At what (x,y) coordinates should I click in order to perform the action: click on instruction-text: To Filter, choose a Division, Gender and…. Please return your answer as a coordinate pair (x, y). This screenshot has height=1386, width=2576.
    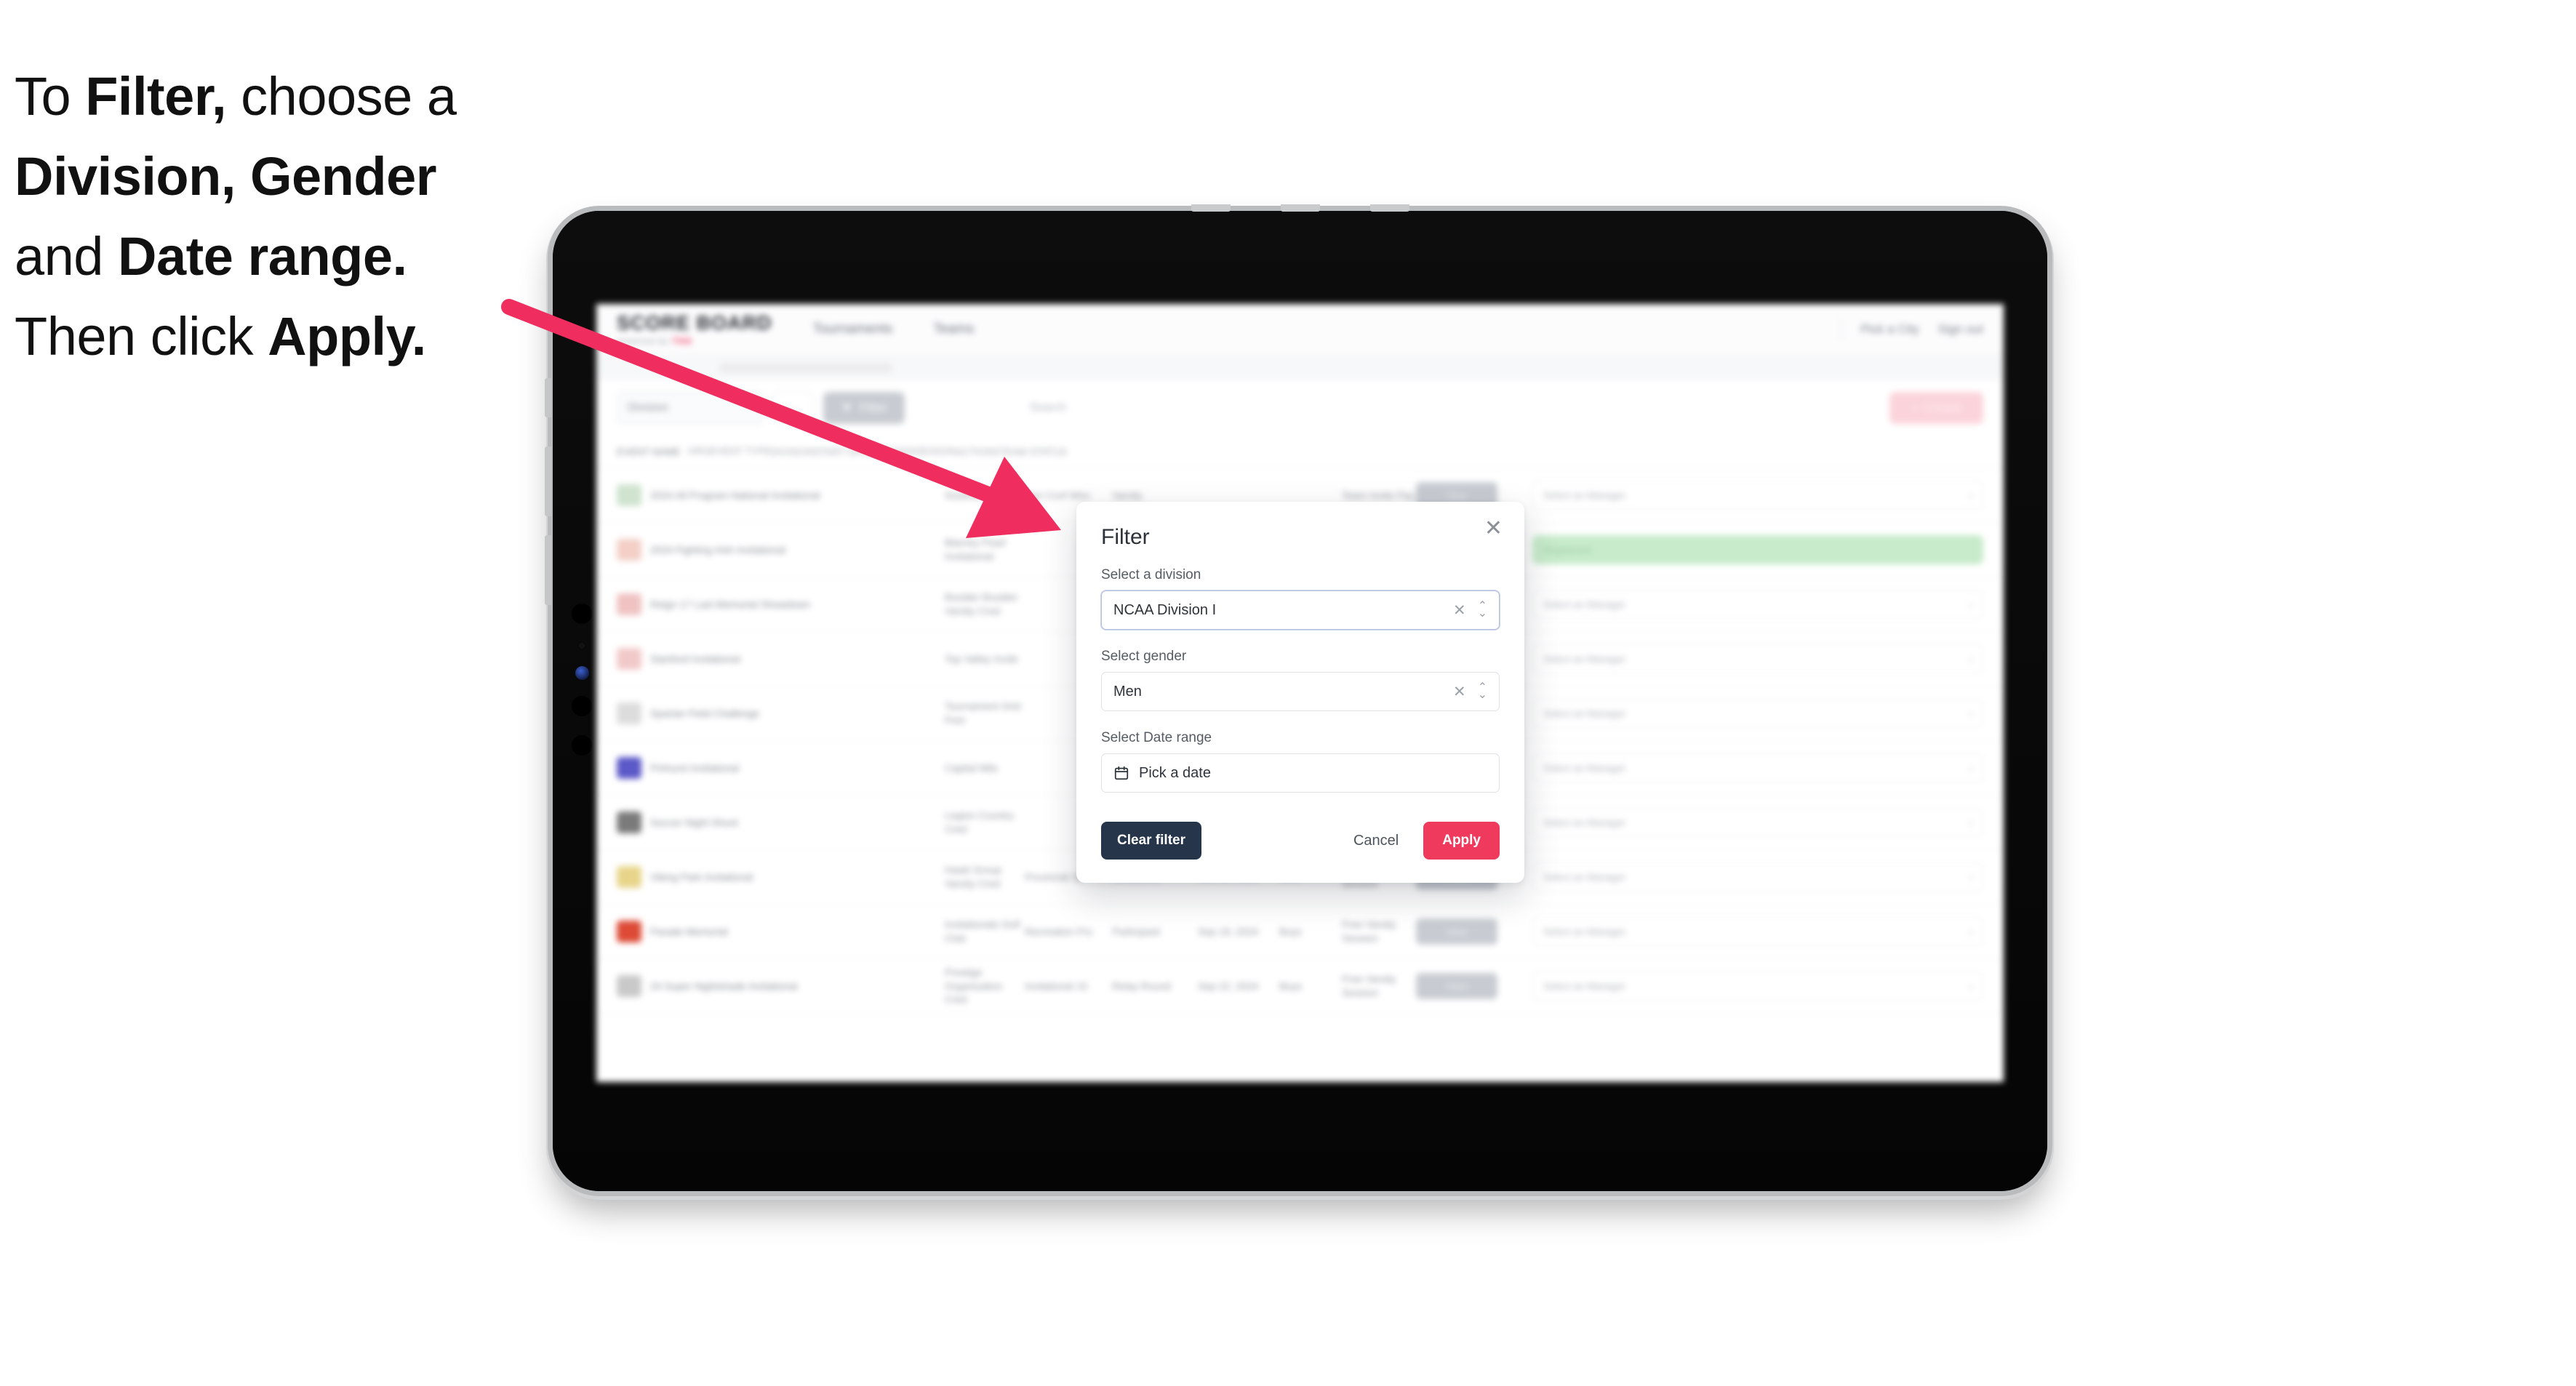
    Looking at the image, I should click on (291, 217).